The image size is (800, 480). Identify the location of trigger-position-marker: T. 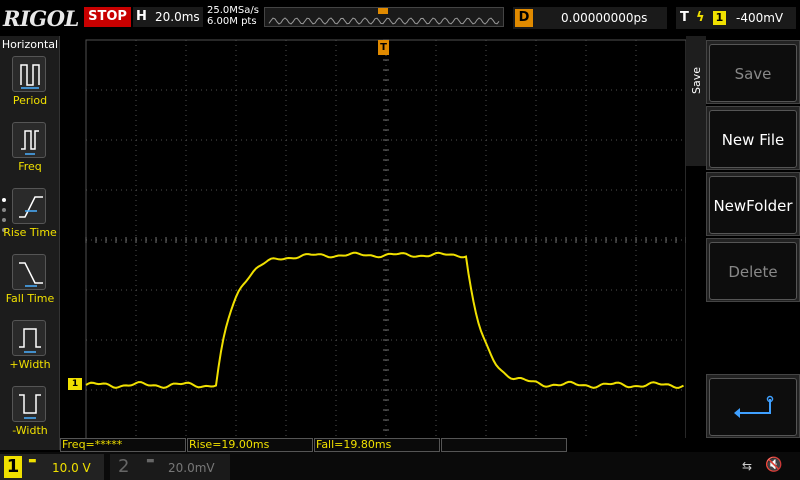
(383, 47).